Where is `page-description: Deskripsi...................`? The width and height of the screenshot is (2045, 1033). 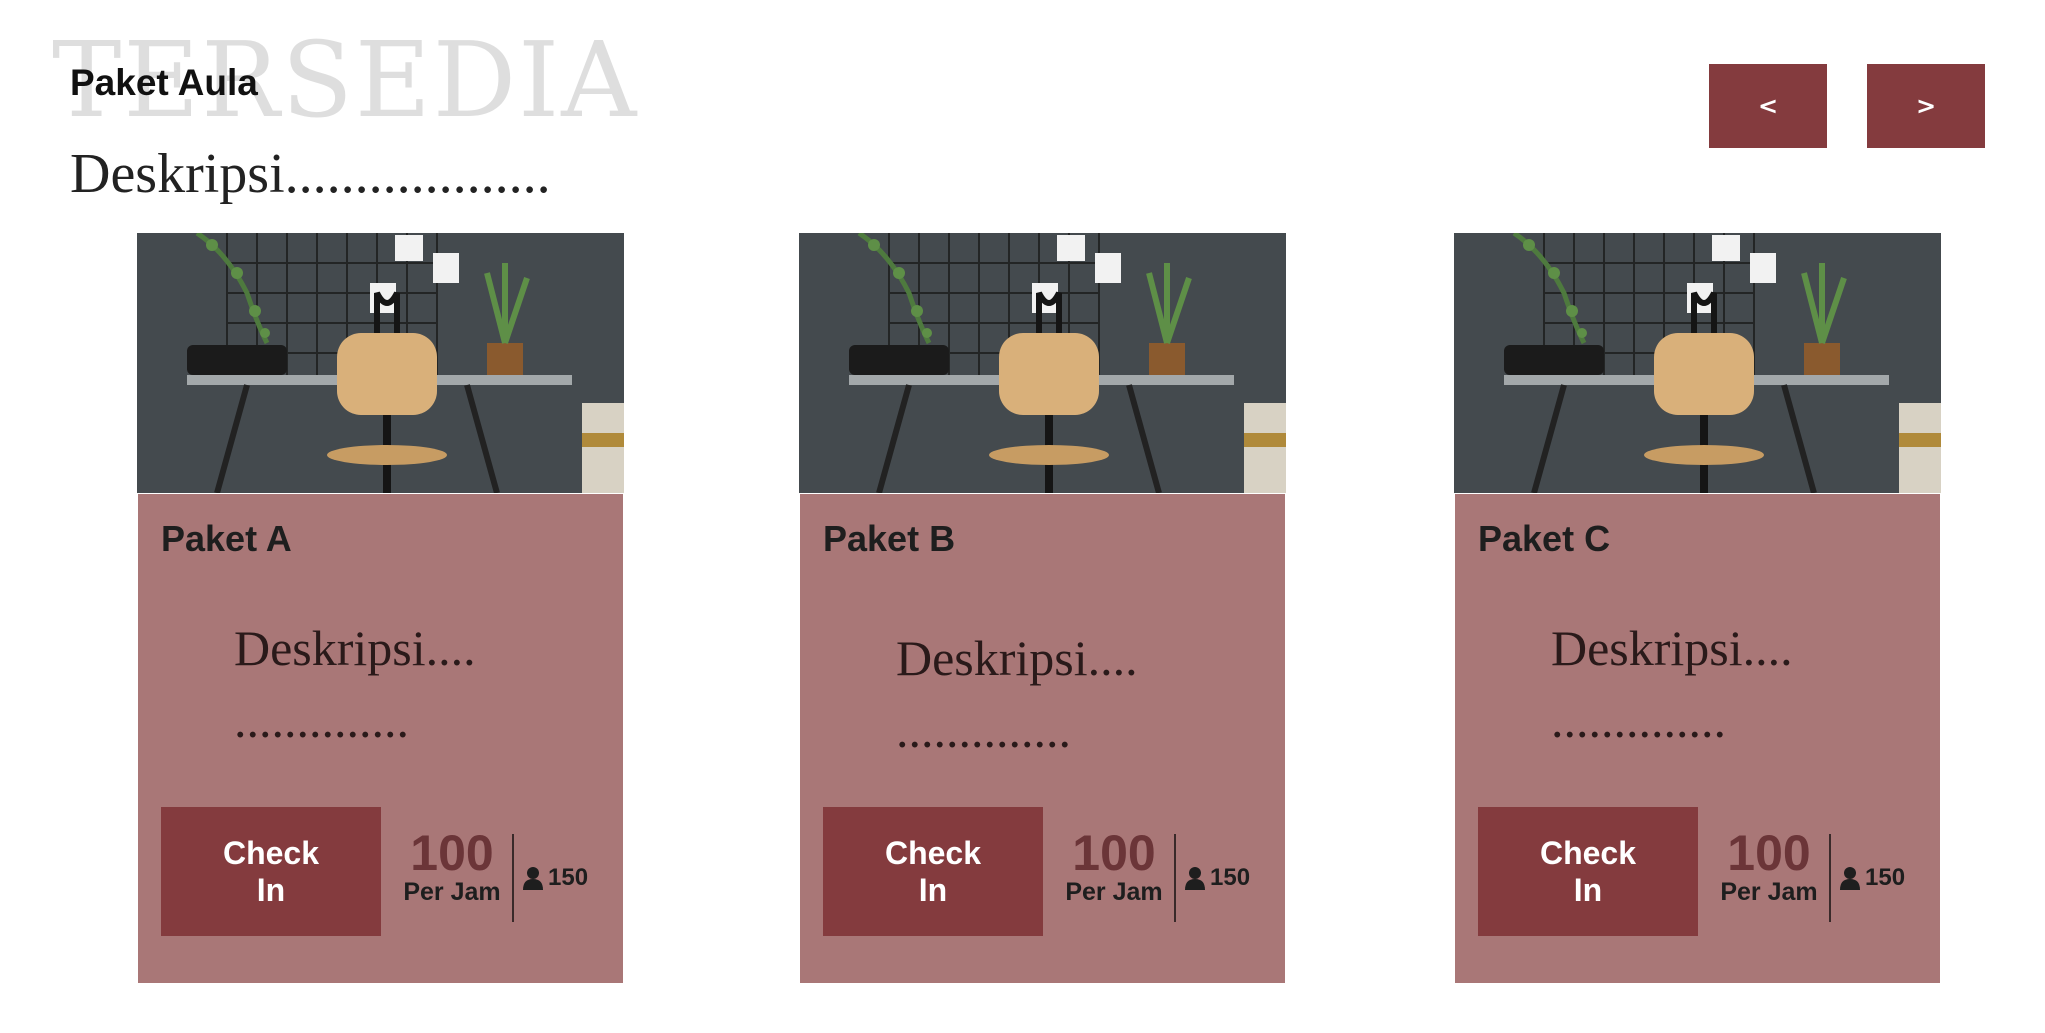
page-description: Deskripsi................... is located at coordinates (310, 174).